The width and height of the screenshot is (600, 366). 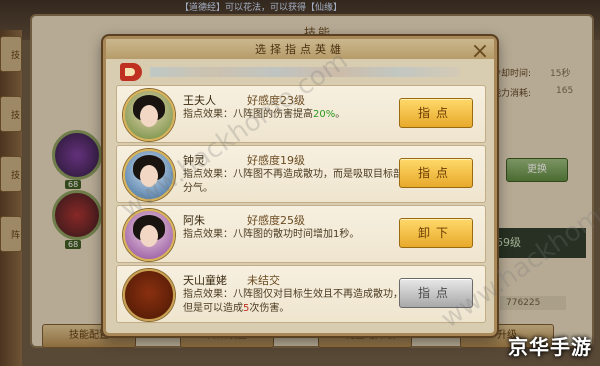 I want to click on effect-text: 指点效果：八阵图不再造成散功，而是吸取目标部分气。, so click(x=293, y=181).